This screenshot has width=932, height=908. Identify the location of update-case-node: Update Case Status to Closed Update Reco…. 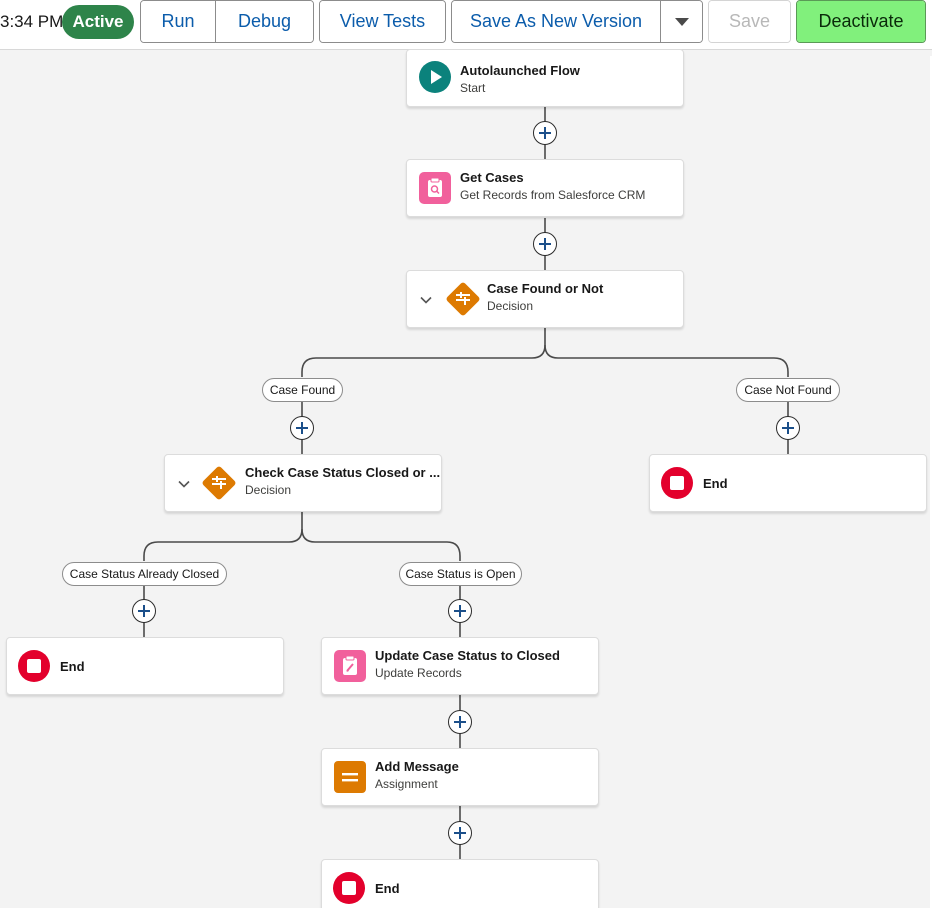
(460, 666).